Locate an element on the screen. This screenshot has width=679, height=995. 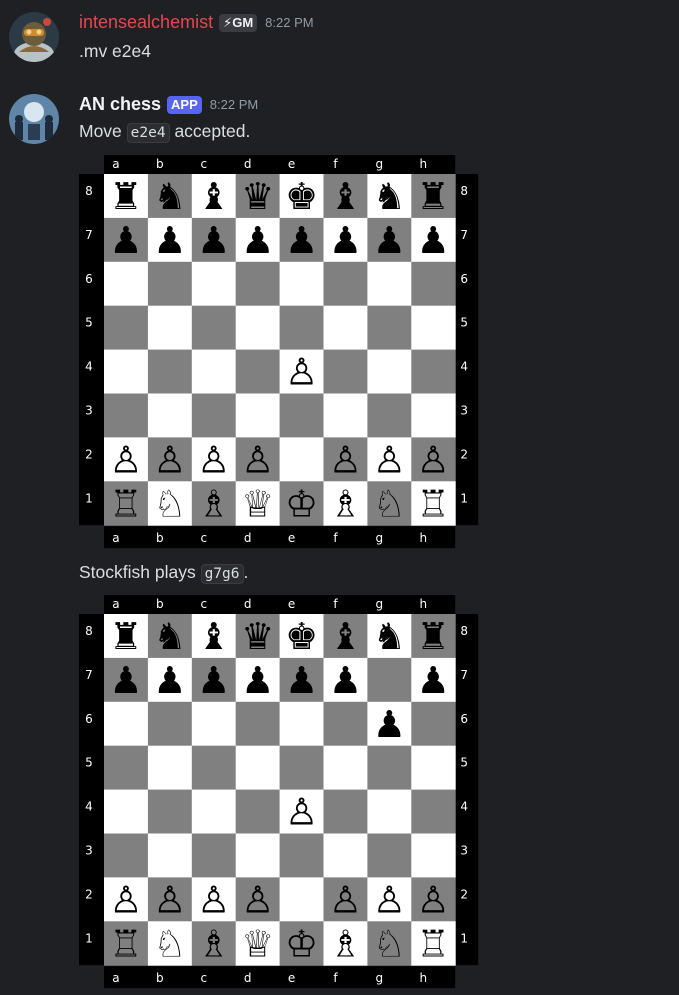
square-e6 is located at coordinates (301, 284).